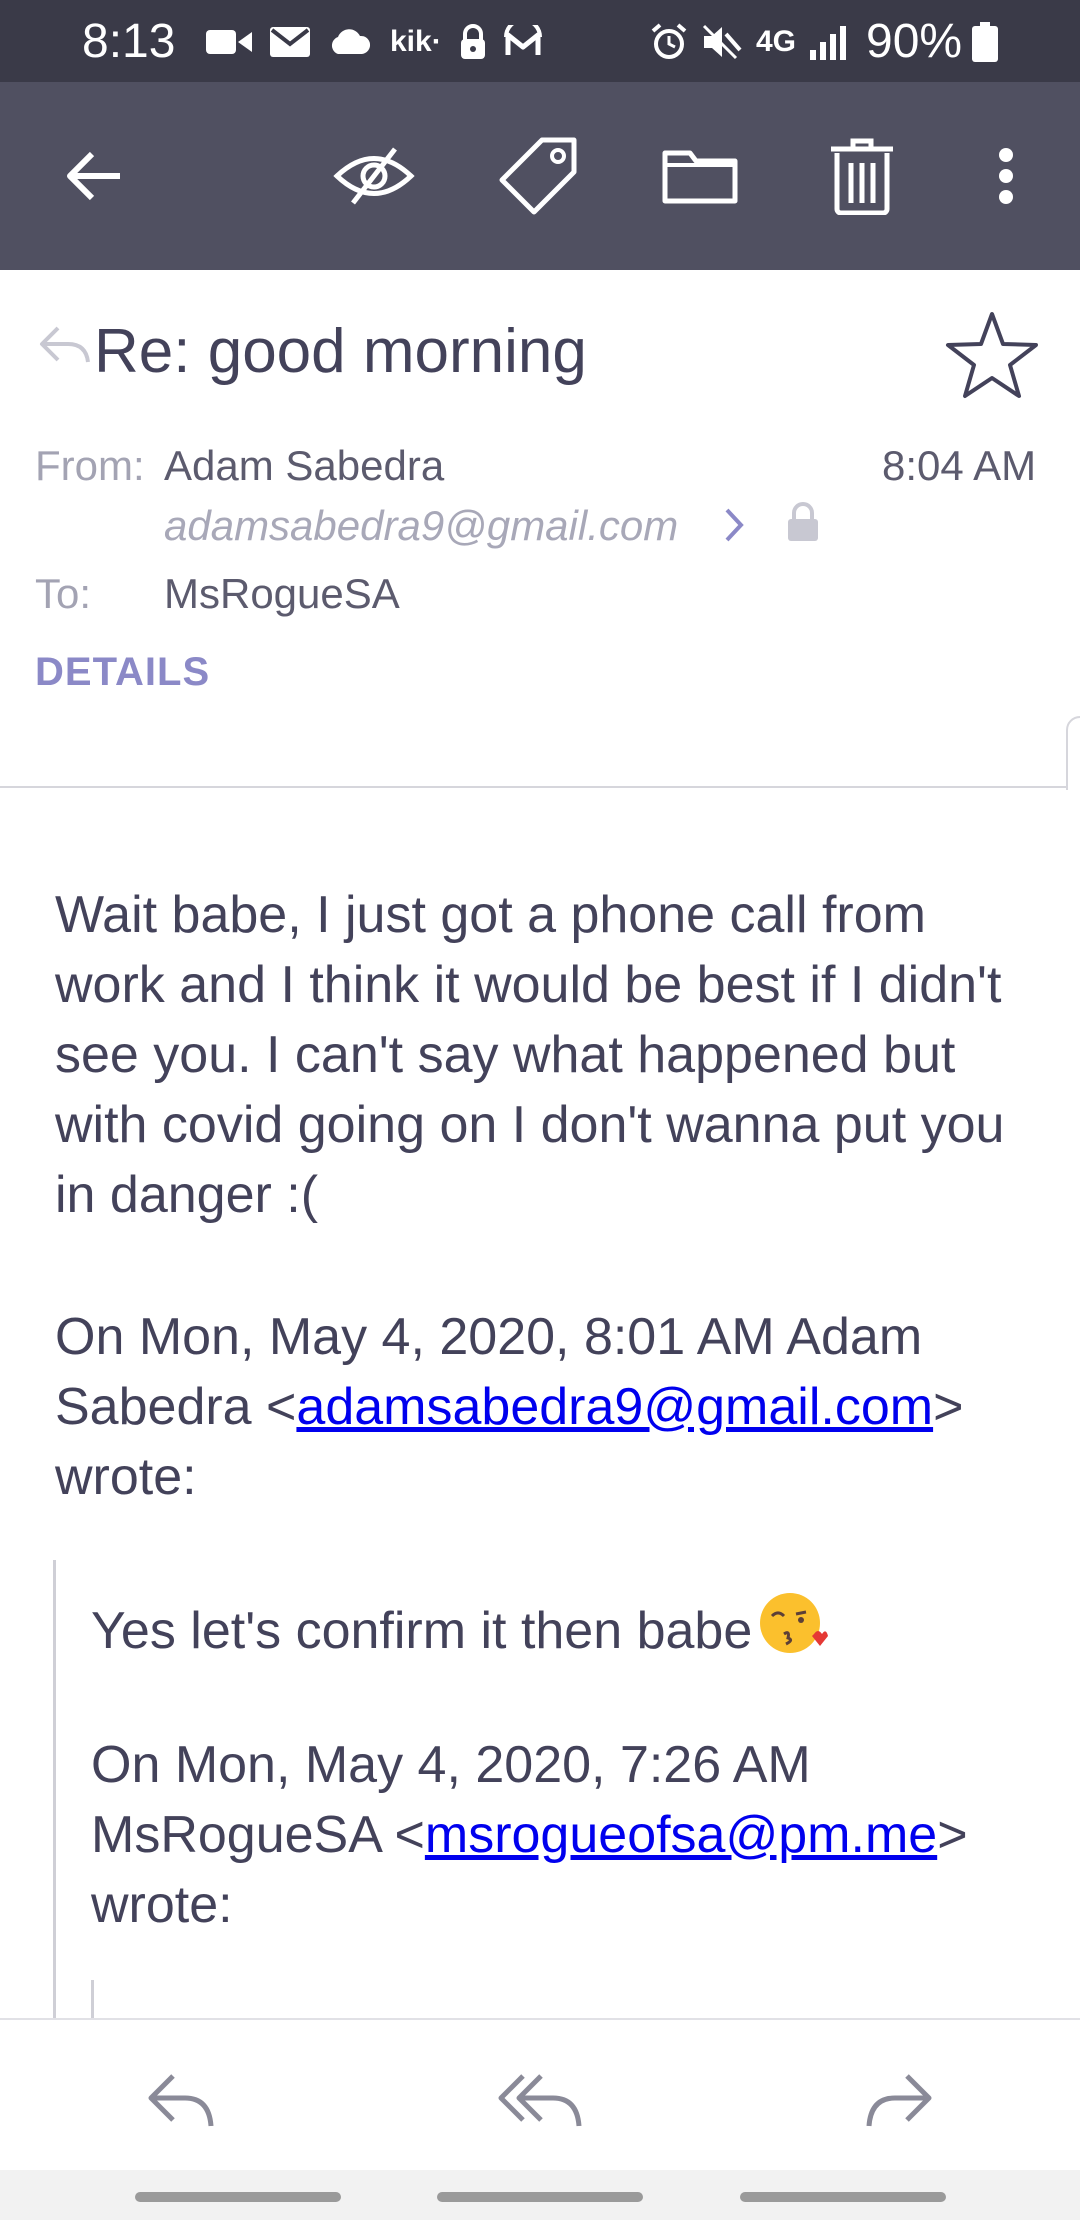 Image resolution: width=1080 pixels, height=2220 pixels. I want to click on recipient-name: MsRogueSA, so click(282, 594).